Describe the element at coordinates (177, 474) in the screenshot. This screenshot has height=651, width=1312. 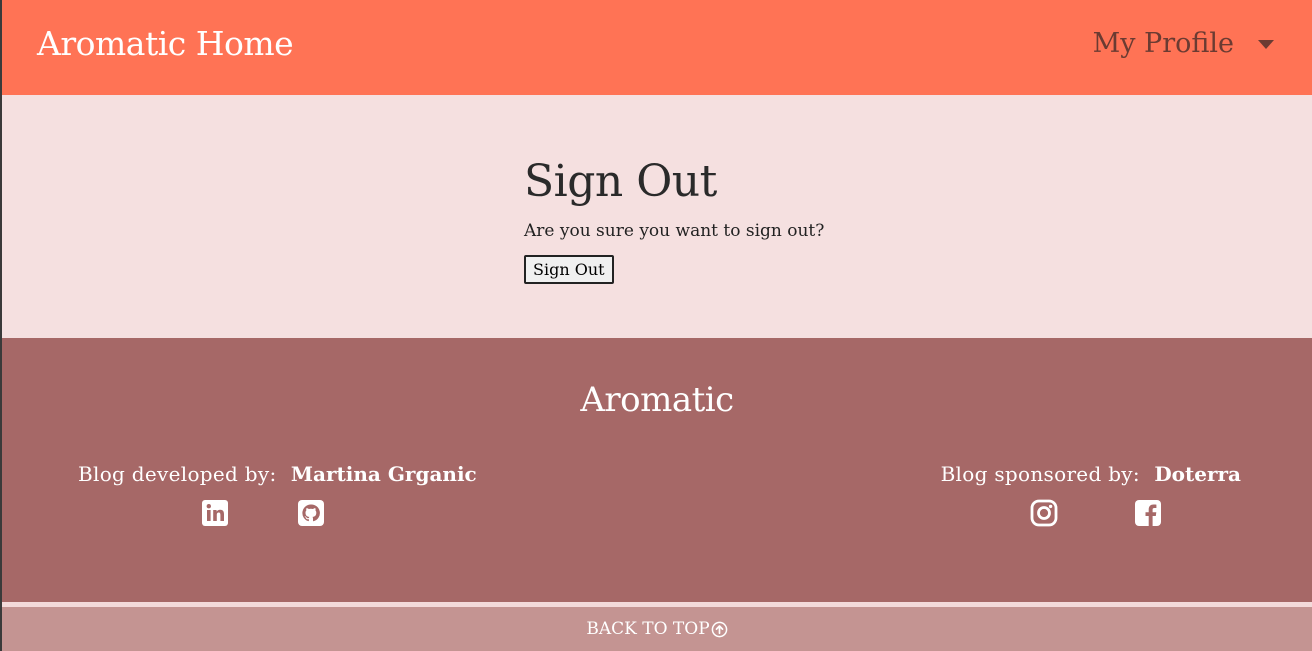
I see `developer-label: Blog developed by:` at that location.